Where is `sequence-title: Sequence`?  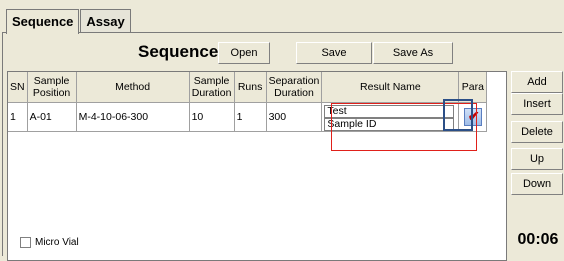
sequence-title: Sequence is located at coordinates (178, 51).